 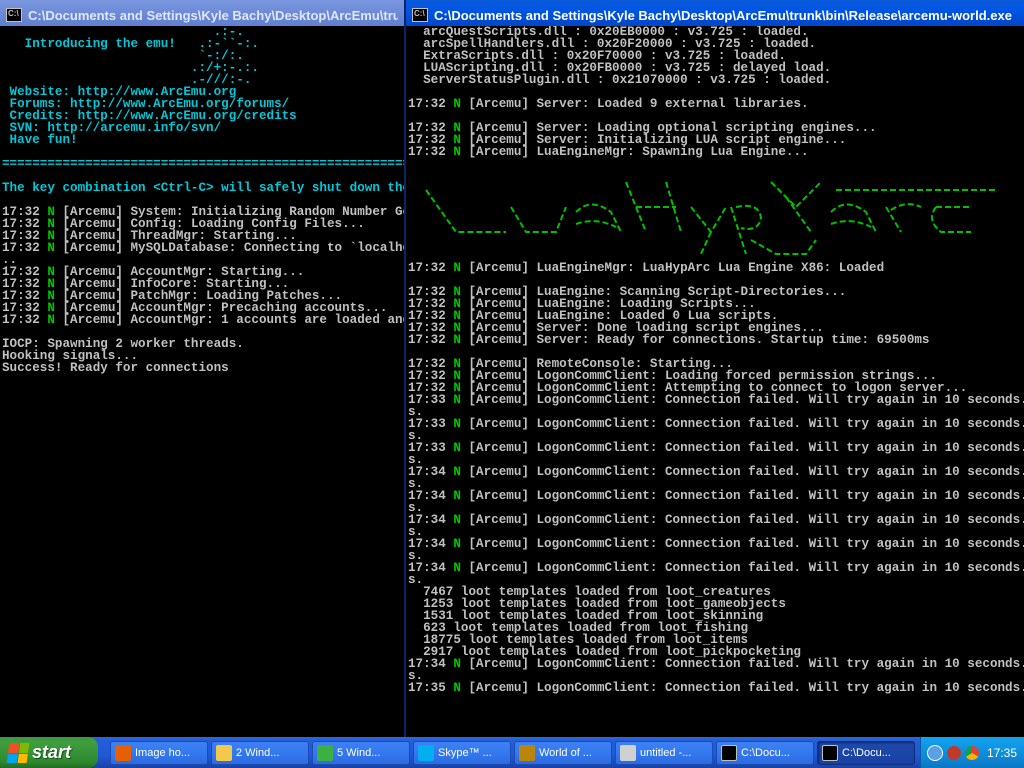 I want to click on start-button: start, so click(x=49, y=752).